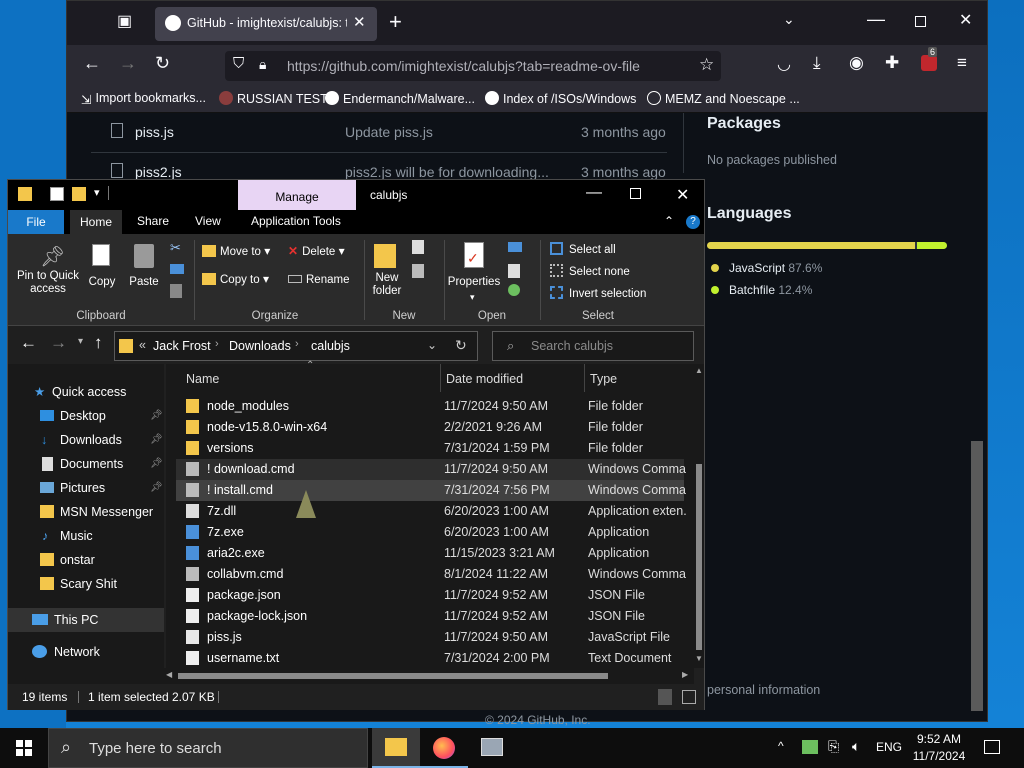 The width and height of the screenshot is (1024, 768). Describe the element at coordinates (418, 247) in the screenshot. I see `new-item-icon` at that location.